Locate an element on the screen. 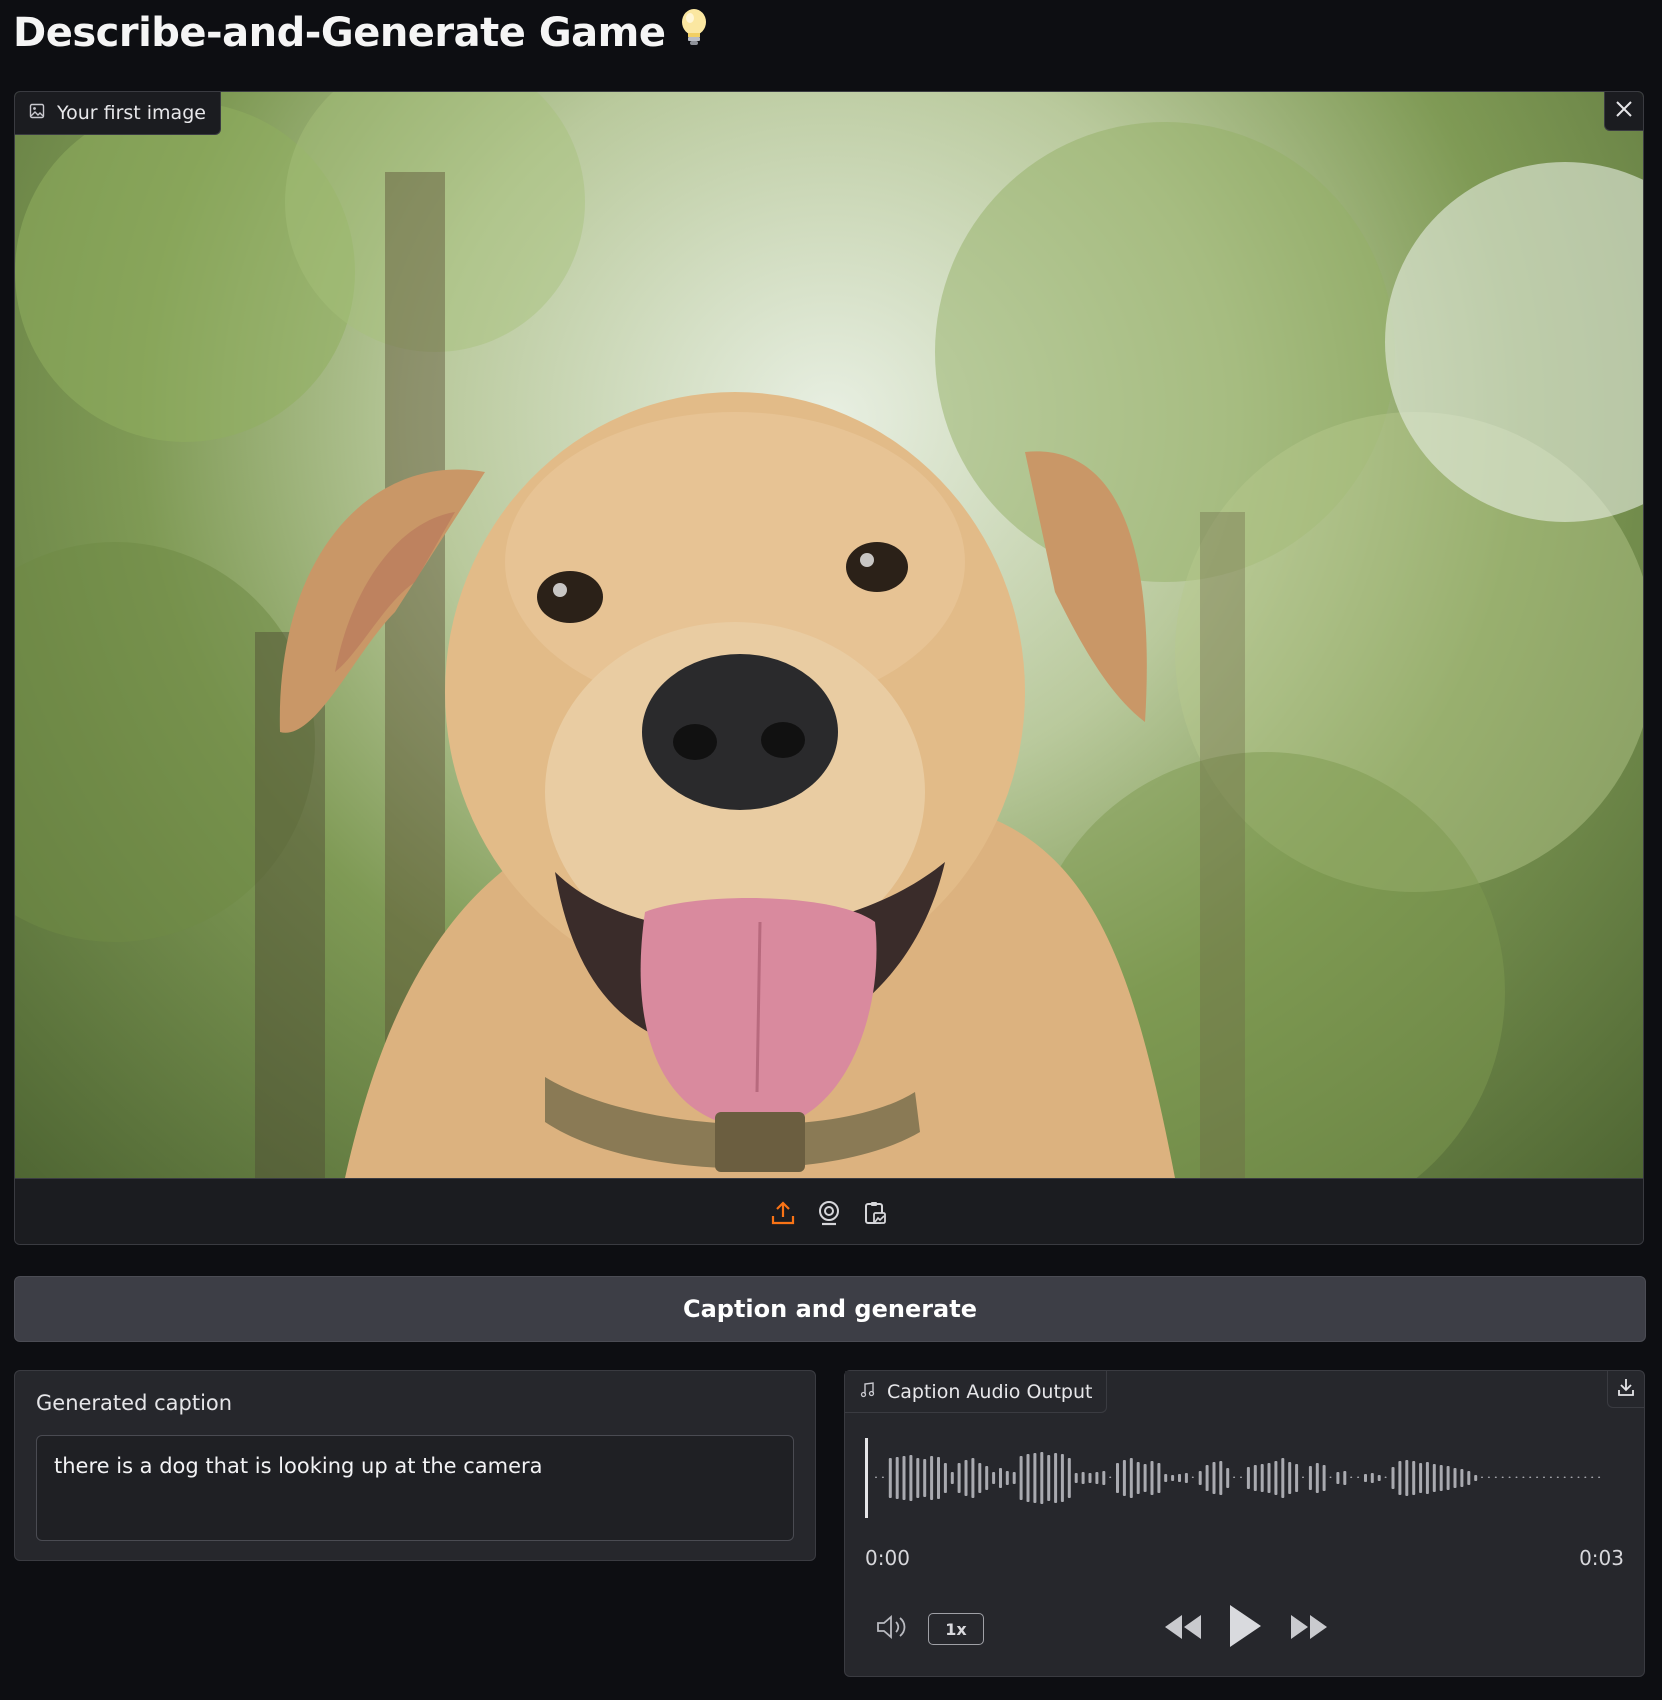  fast-forward-button is located at coordinates (1309, 1629).